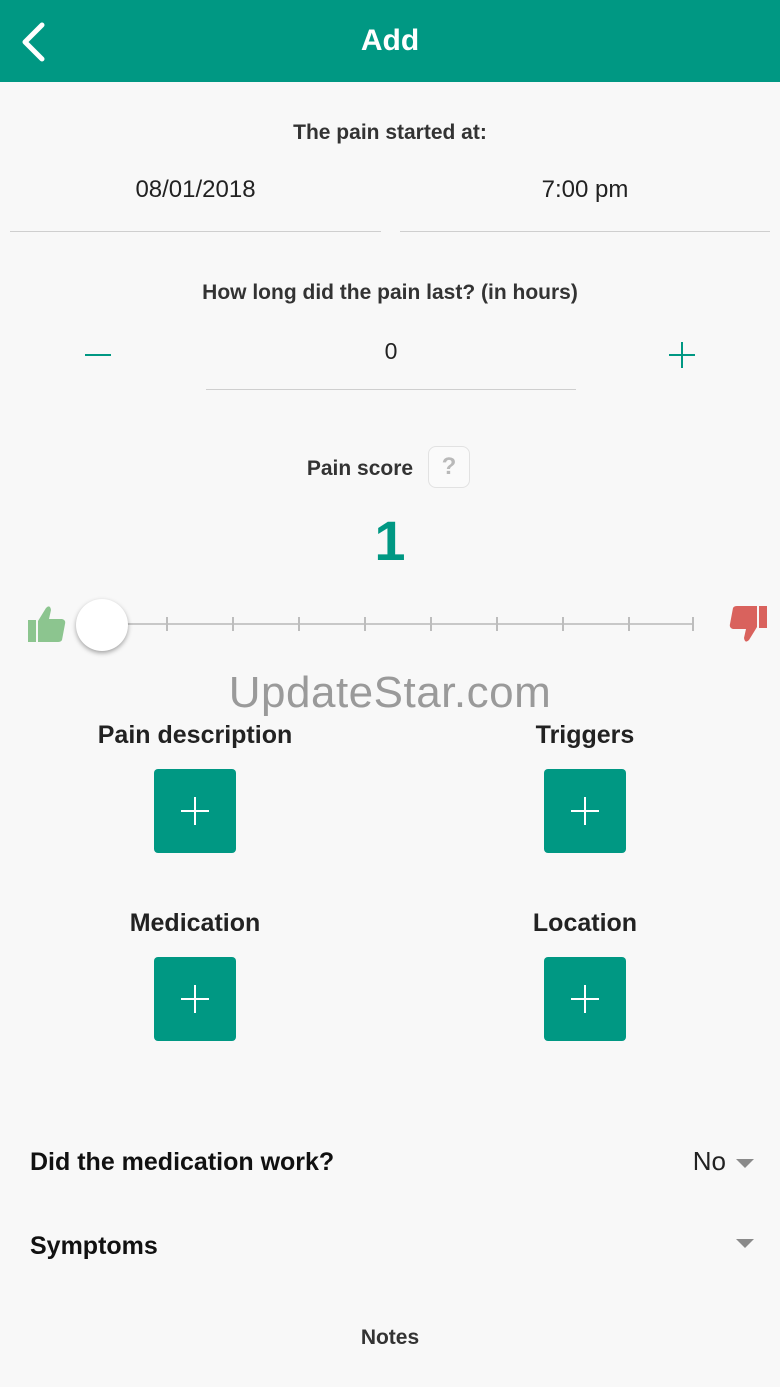  Describe the element at coordinates (390, 292) in the screenshot. I see `duration-label: How long did the pain last? (in hours)` at that location.